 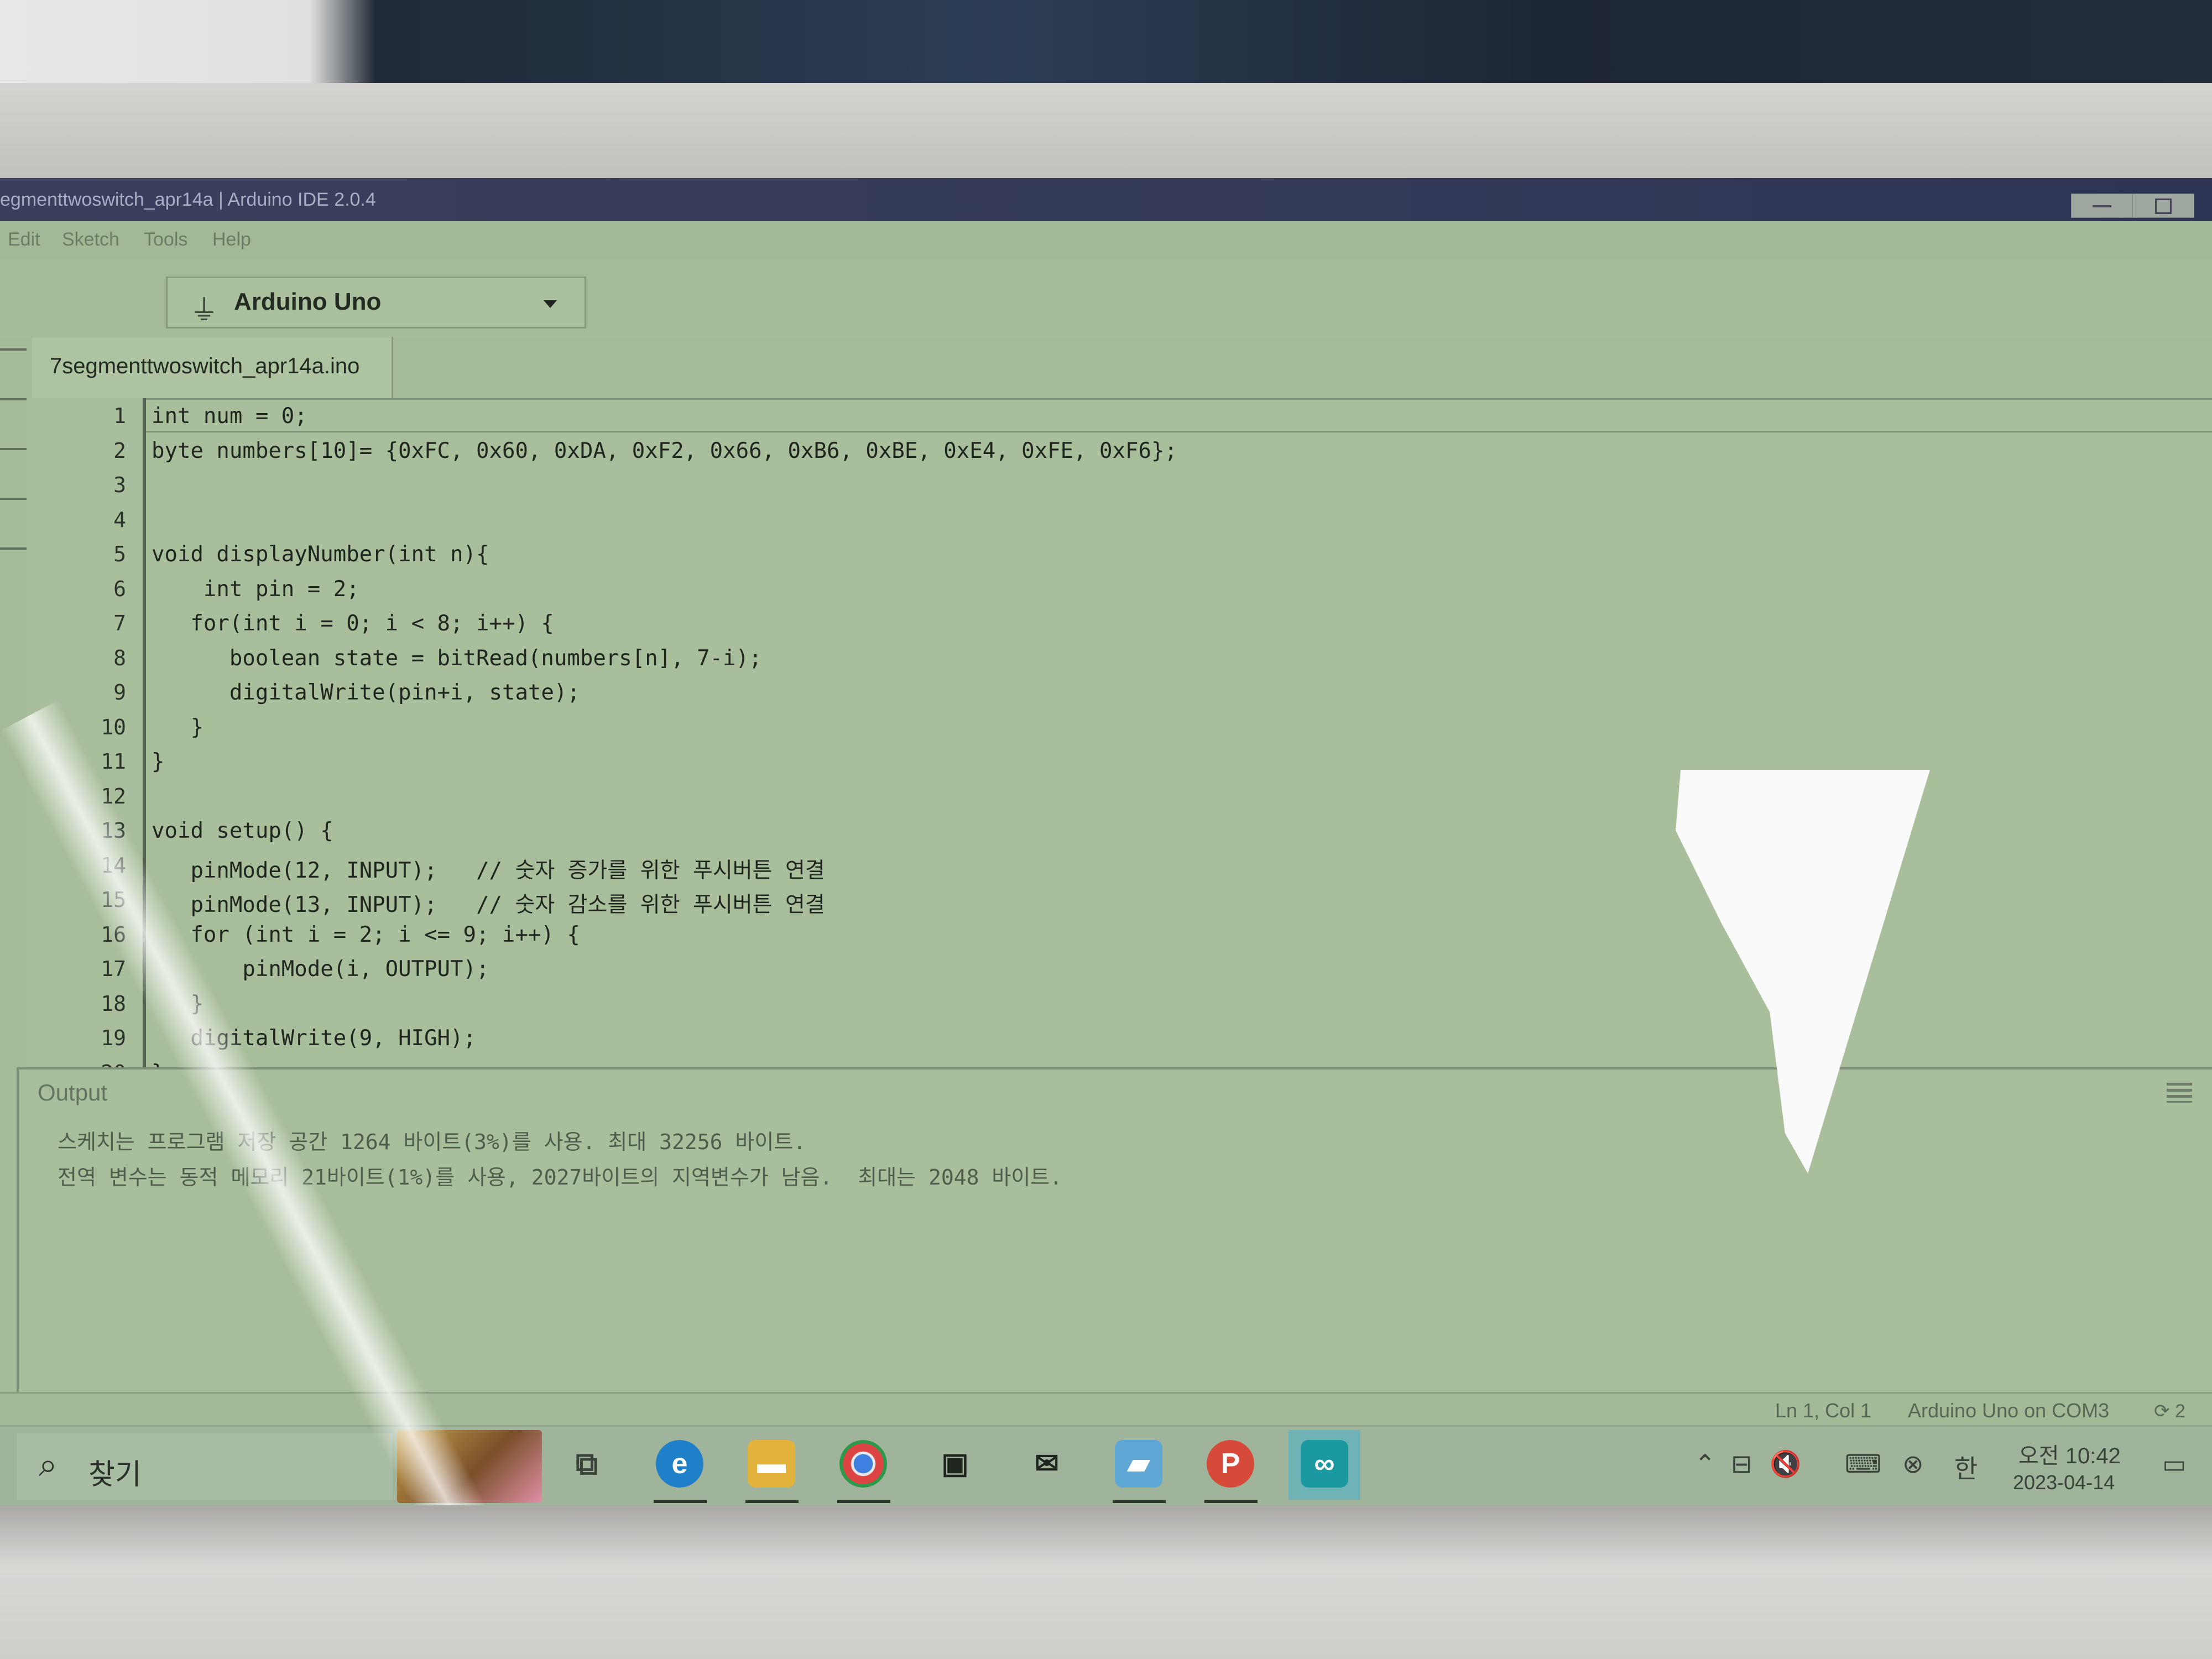 I want to click on arduino-icon: ∞, so click(x=1325, y=1464).